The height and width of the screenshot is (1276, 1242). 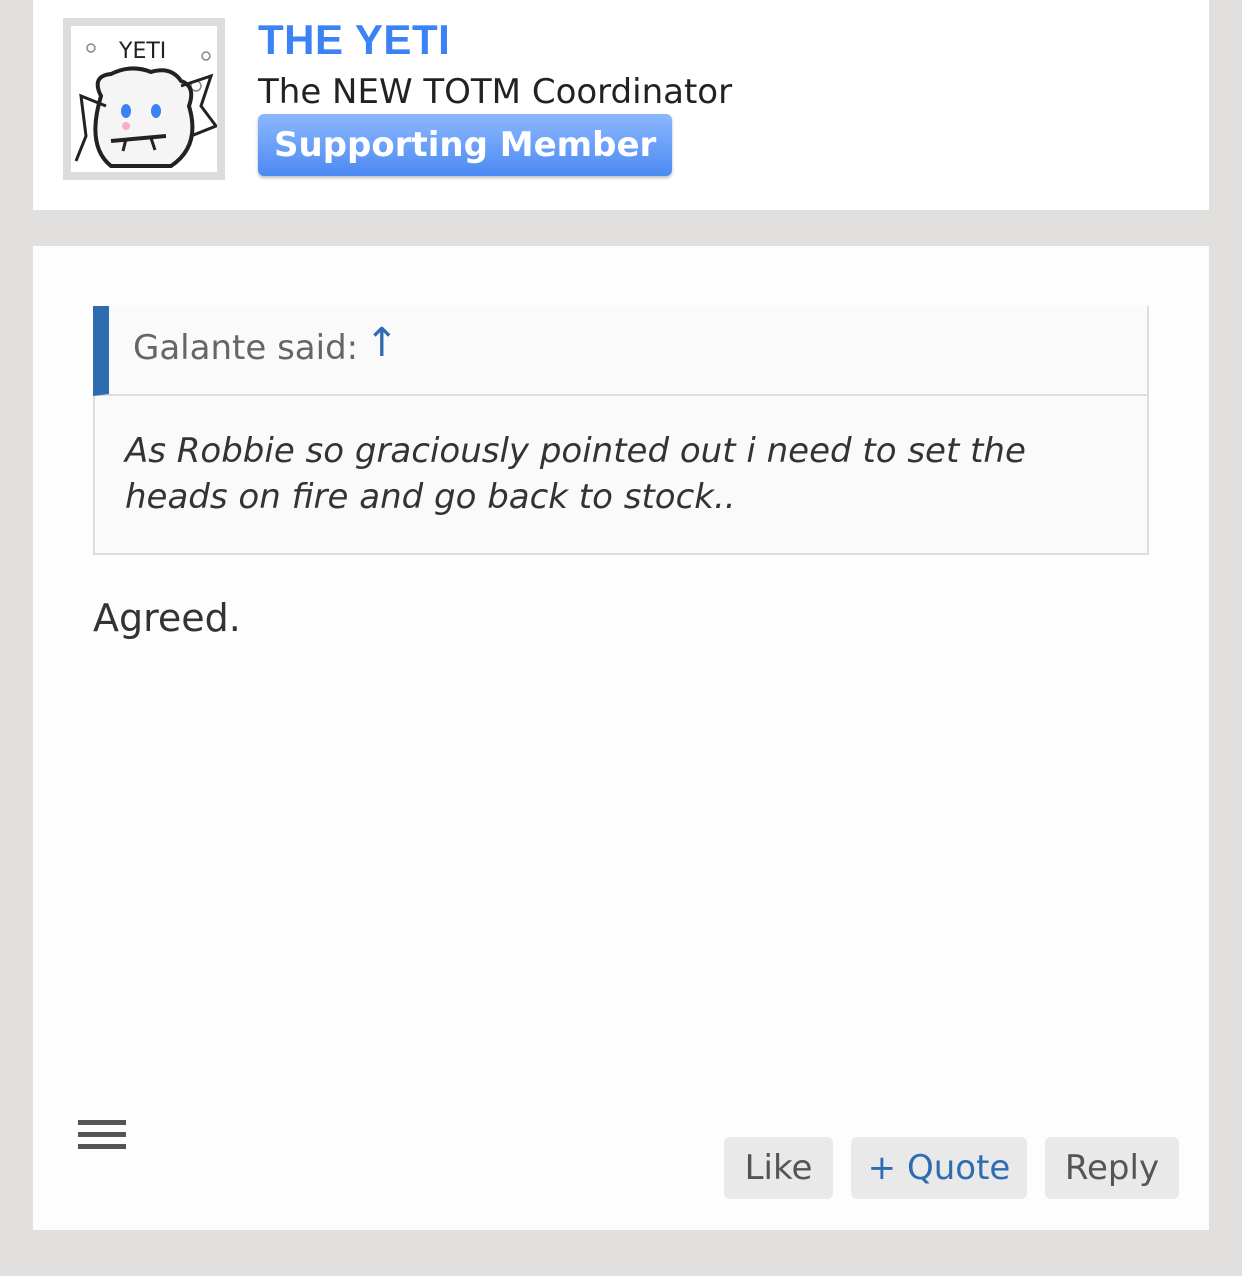 What do you see at coordinates (620, 351) in the screenshot?
I see `quote-header: Galante said: ↑` at bounding box center [620, 351].